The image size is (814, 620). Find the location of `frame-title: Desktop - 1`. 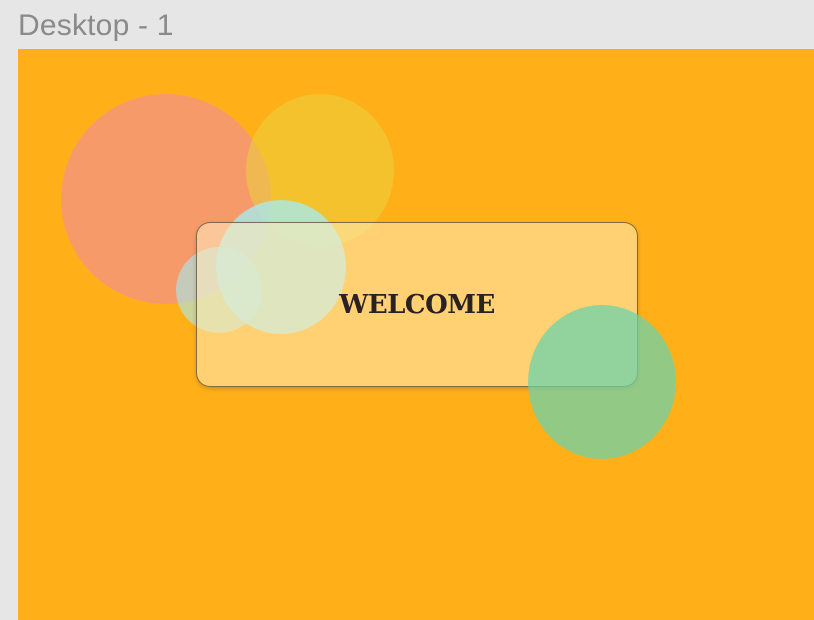

frame-title: Desktop - 1 is located at coordinates (96, 26).